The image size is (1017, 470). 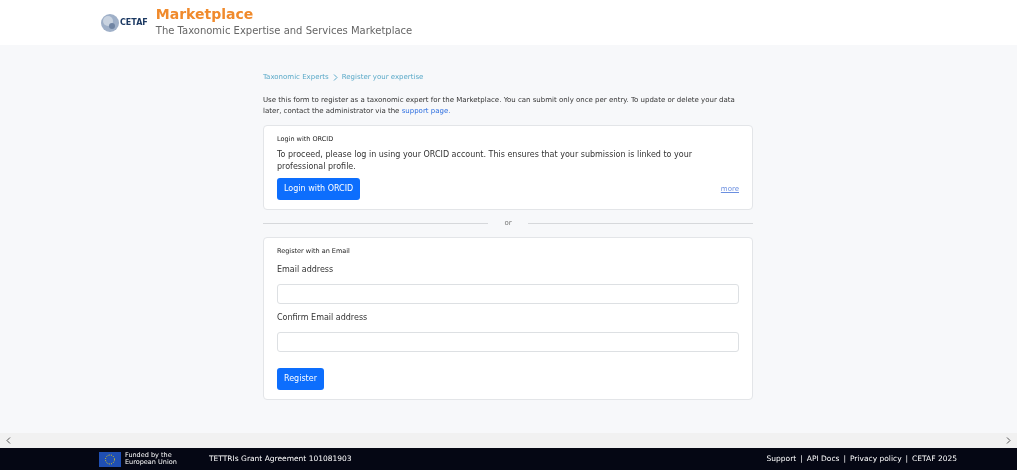 What do you see at coordinates (335, 77) in the screenshot?
I see `chevron-icon` at bounding box center [335, 77].